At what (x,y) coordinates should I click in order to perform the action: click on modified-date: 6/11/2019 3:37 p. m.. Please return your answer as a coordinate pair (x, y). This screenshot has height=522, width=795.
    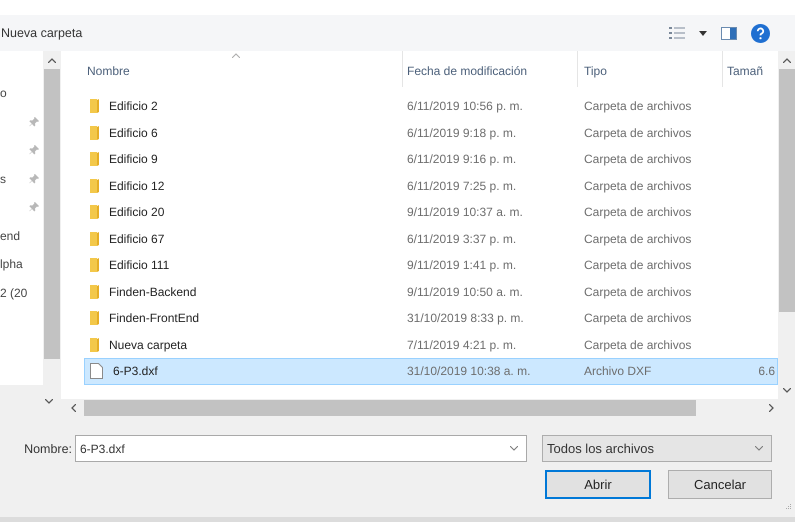
    Looking at the image, I should click on (461, 239).